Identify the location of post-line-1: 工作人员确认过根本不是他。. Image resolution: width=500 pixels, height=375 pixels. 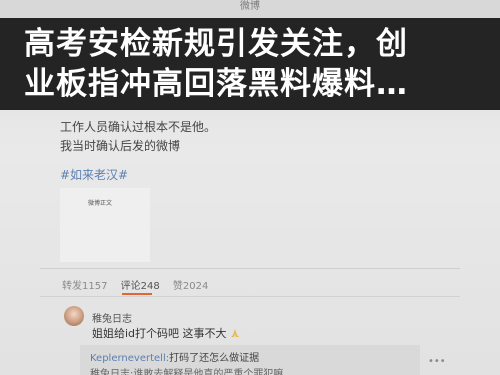
(138, 127).